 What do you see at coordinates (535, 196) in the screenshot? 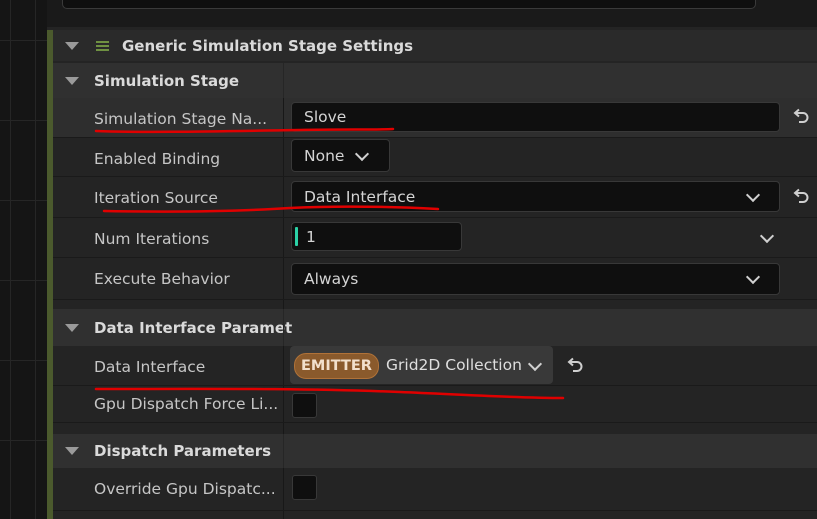
I see `iteration-source-dropdown: Data Interface` at bounding box center [535, 196].